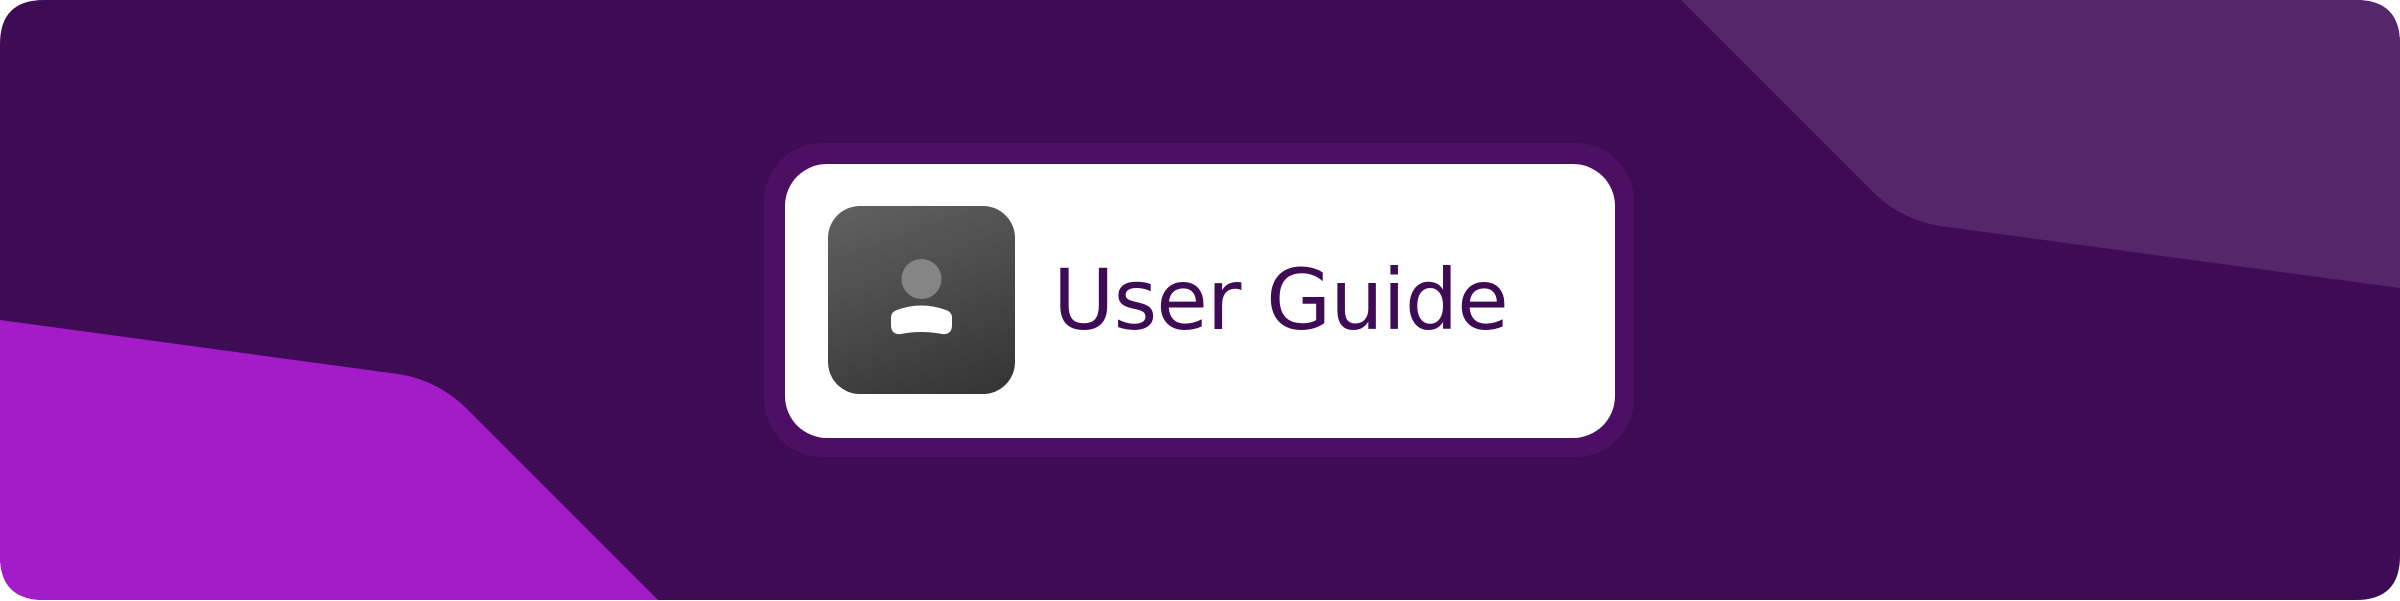 Image resolution: width=2400 pixels, height=601 pixels. What do you see at coordinates (921, 279) in the screenshot?
I see `user-icon-head` at bounding box center [921, 279].